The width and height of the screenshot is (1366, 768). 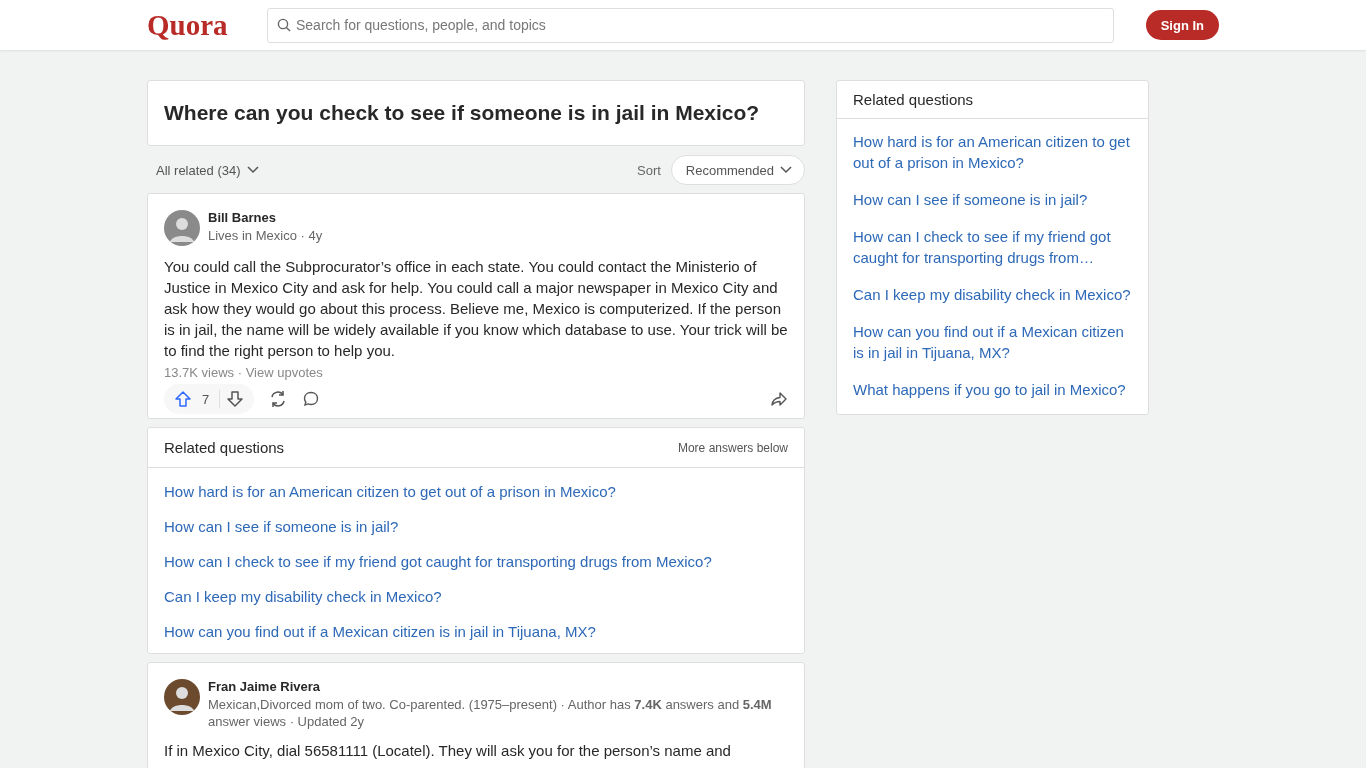 I want to click on related-question-link: How can I check to see if my friend got caught for transporting drugs from Mexico?, so click(x=476, y=561).